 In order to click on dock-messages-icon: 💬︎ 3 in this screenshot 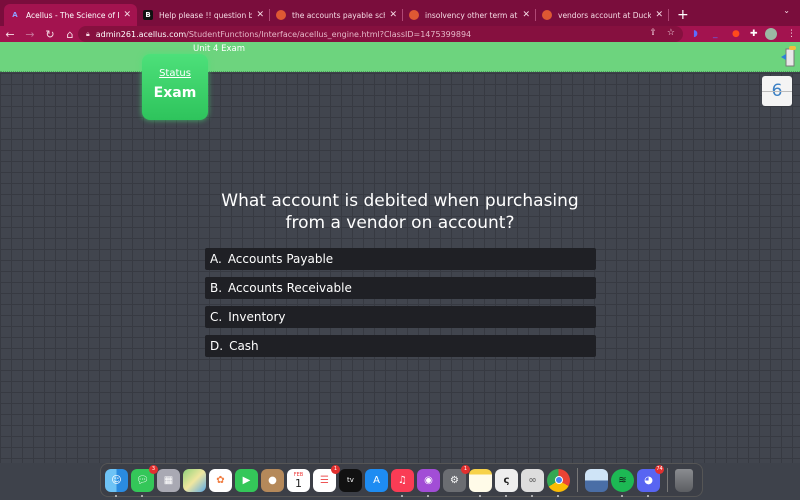, I will do `click(144, 480)`.